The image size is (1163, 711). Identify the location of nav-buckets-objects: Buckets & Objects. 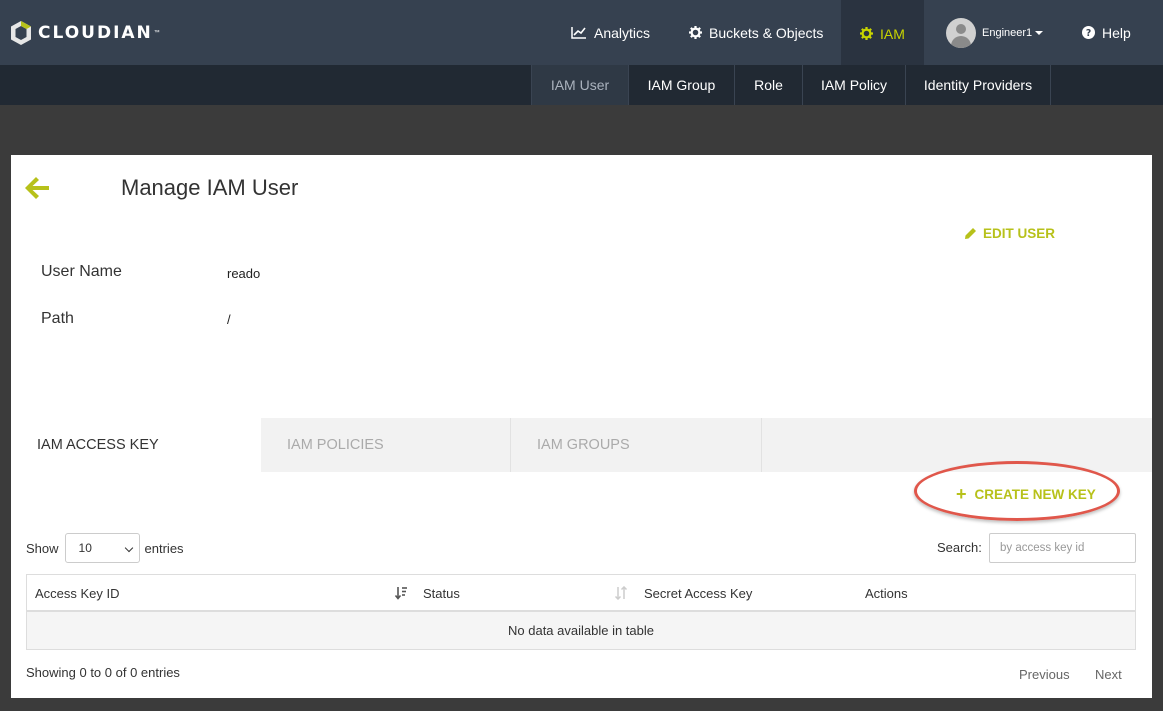
(756, 32).